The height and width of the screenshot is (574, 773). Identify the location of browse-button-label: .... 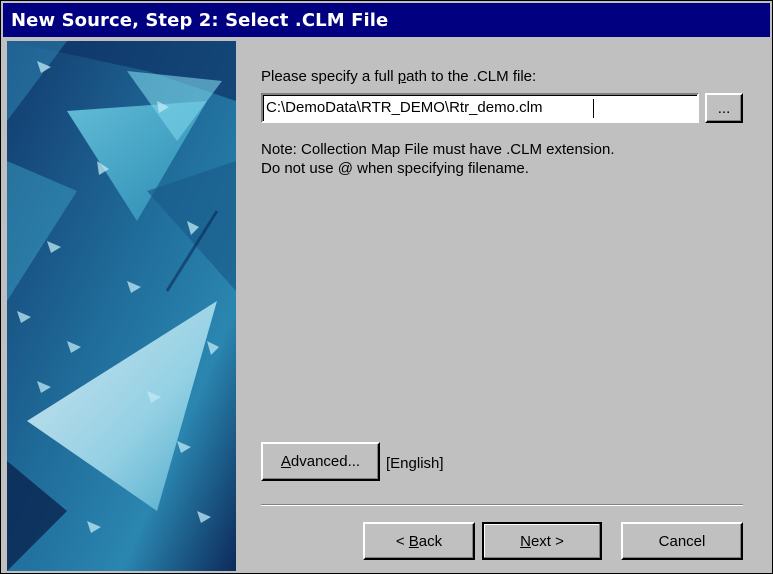
(724, 108).